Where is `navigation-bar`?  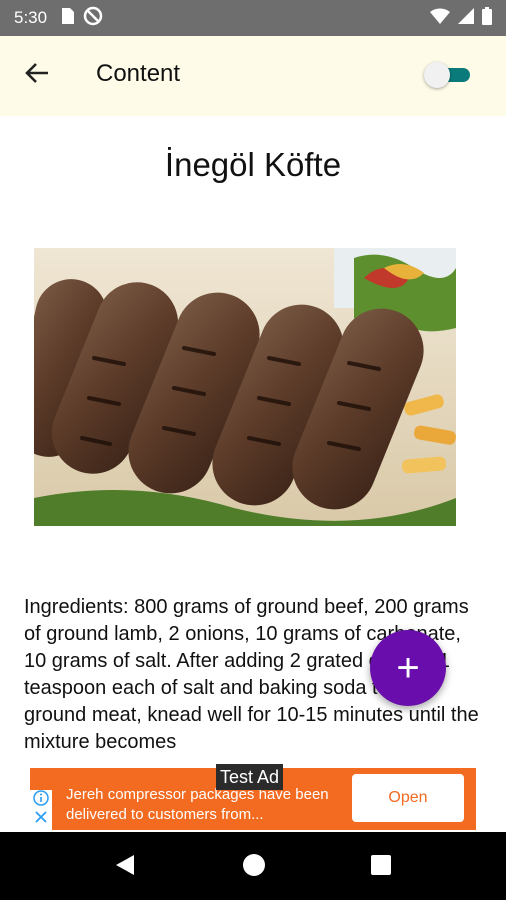 navigation-bar is located at coordinates (253, 866).